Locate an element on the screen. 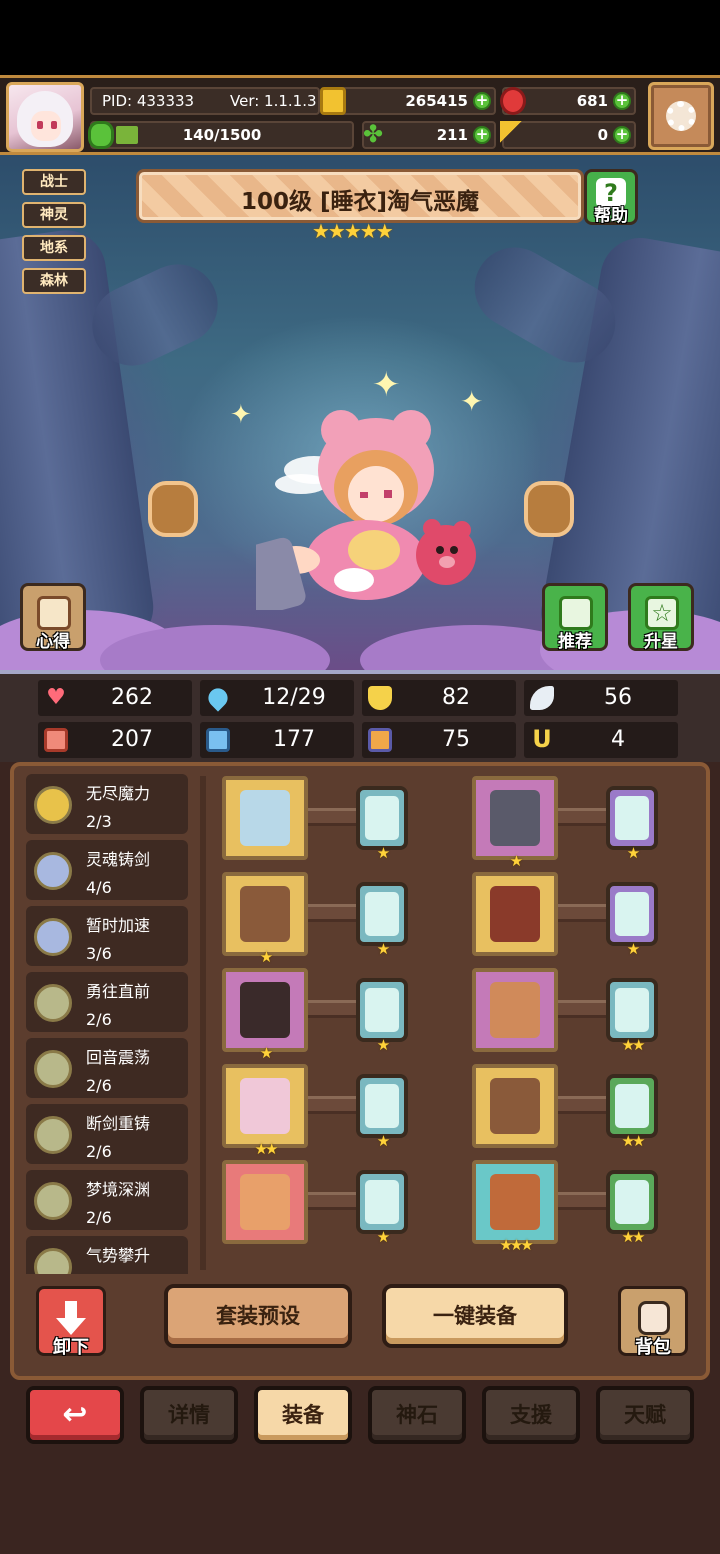 The image size is (720, 1554). stat-defense-value: 82 is located at coordinates (456, 697).